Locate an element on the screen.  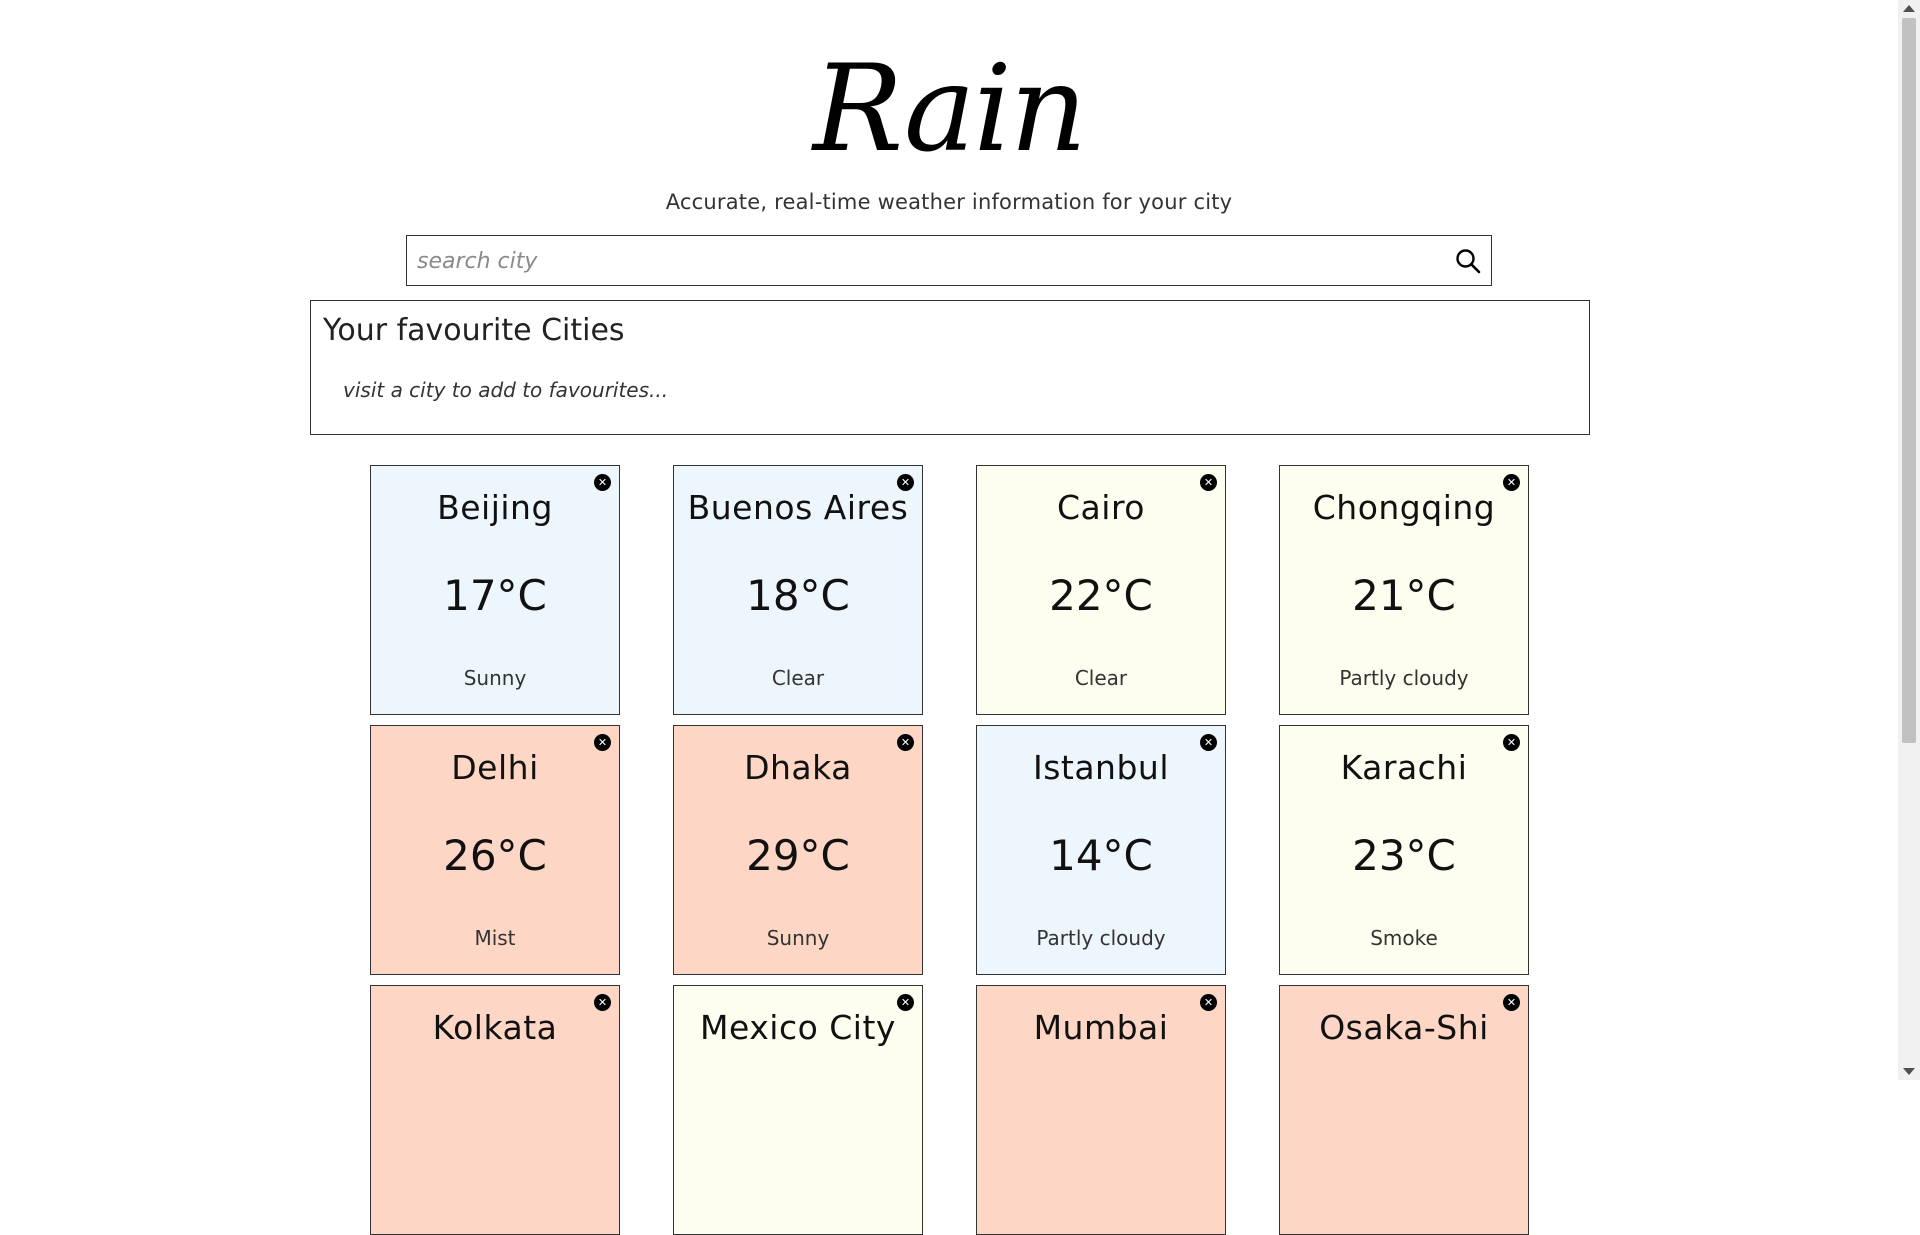
city-card: ✕ Dhaka 29°C Sunny is located at coordinates (798, 850).